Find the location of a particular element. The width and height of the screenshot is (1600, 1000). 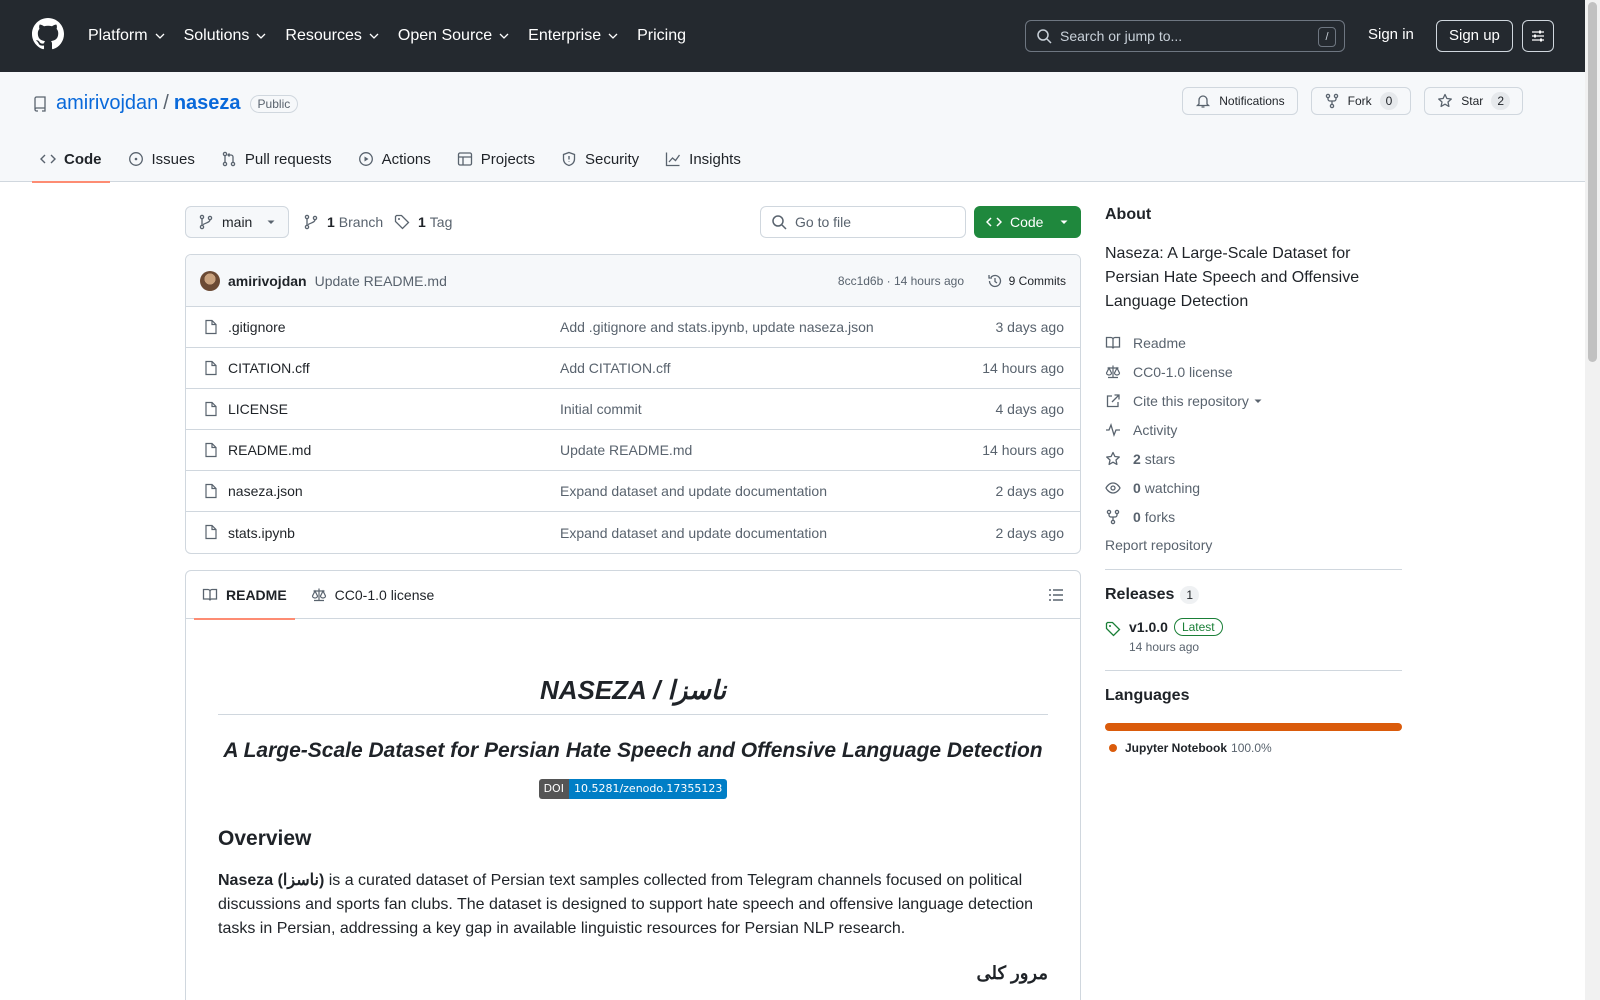

fork-label: Fork is located at coordinates (1359, 101).